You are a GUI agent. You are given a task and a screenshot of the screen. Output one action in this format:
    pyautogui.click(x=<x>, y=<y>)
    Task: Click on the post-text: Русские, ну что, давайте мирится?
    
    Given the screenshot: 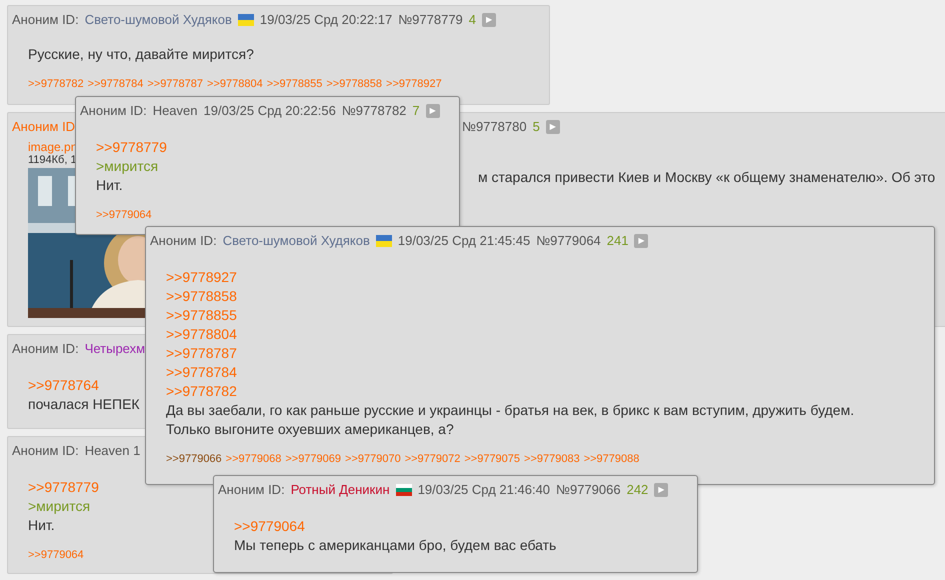 What is the action you would take?
    pyautogui.click(x=141, y=54)
    